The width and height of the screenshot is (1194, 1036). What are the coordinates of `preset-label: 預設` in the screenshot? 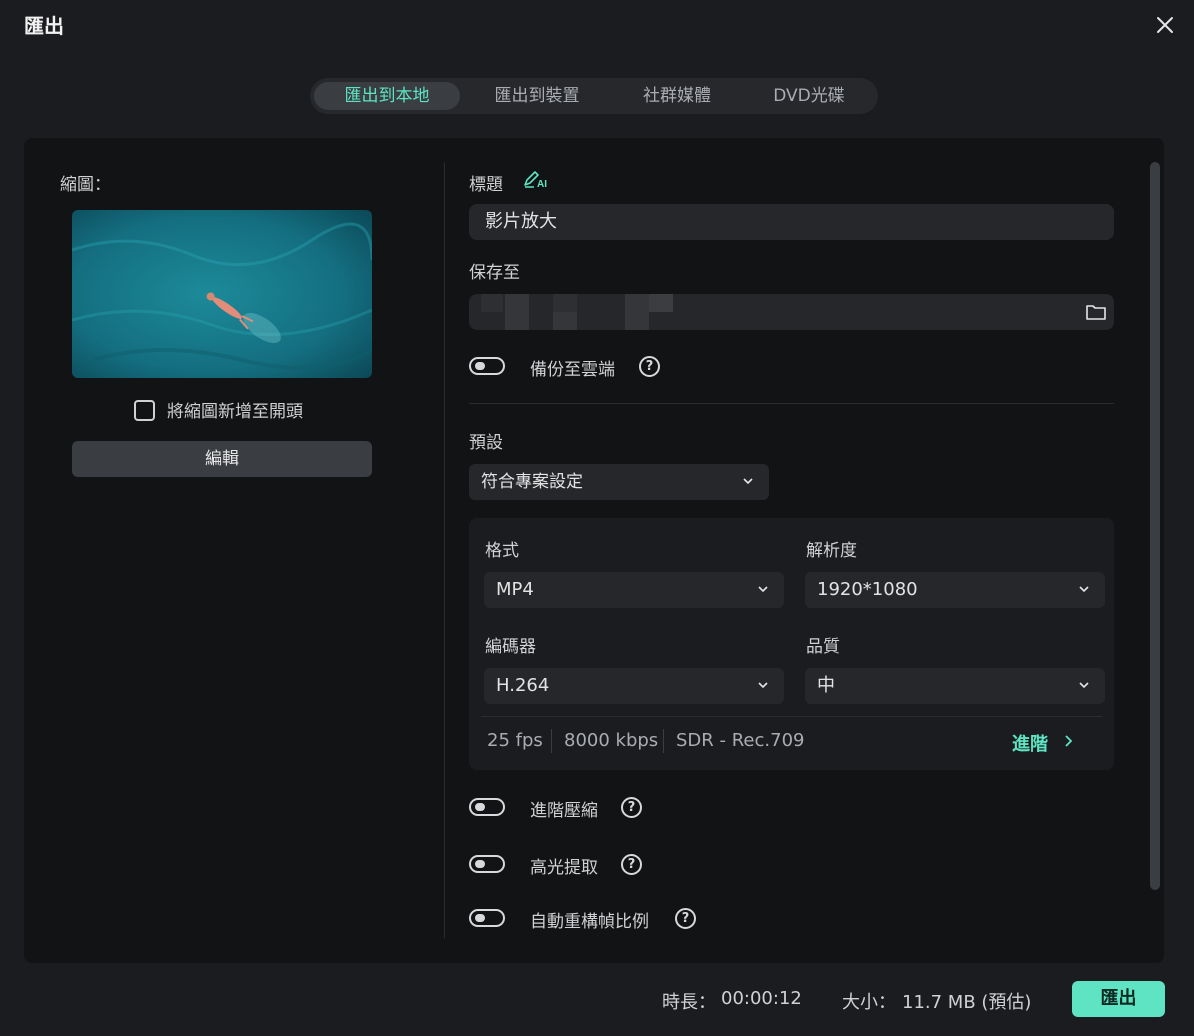 It's located at (486, 443).